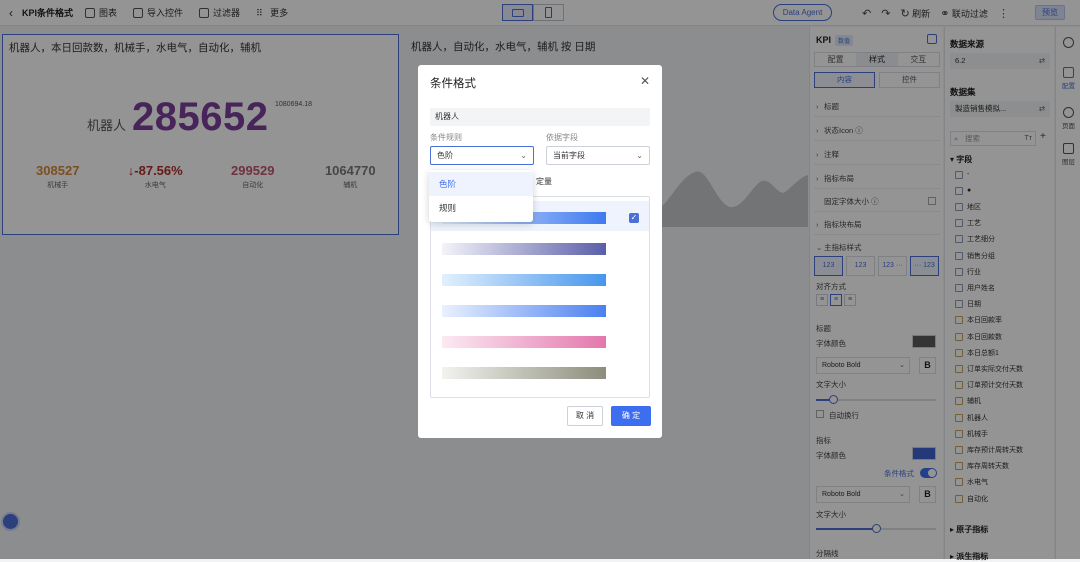 The image size is (1080, 562). I want to click on confirm-button: 确 定, so click(631, 416).